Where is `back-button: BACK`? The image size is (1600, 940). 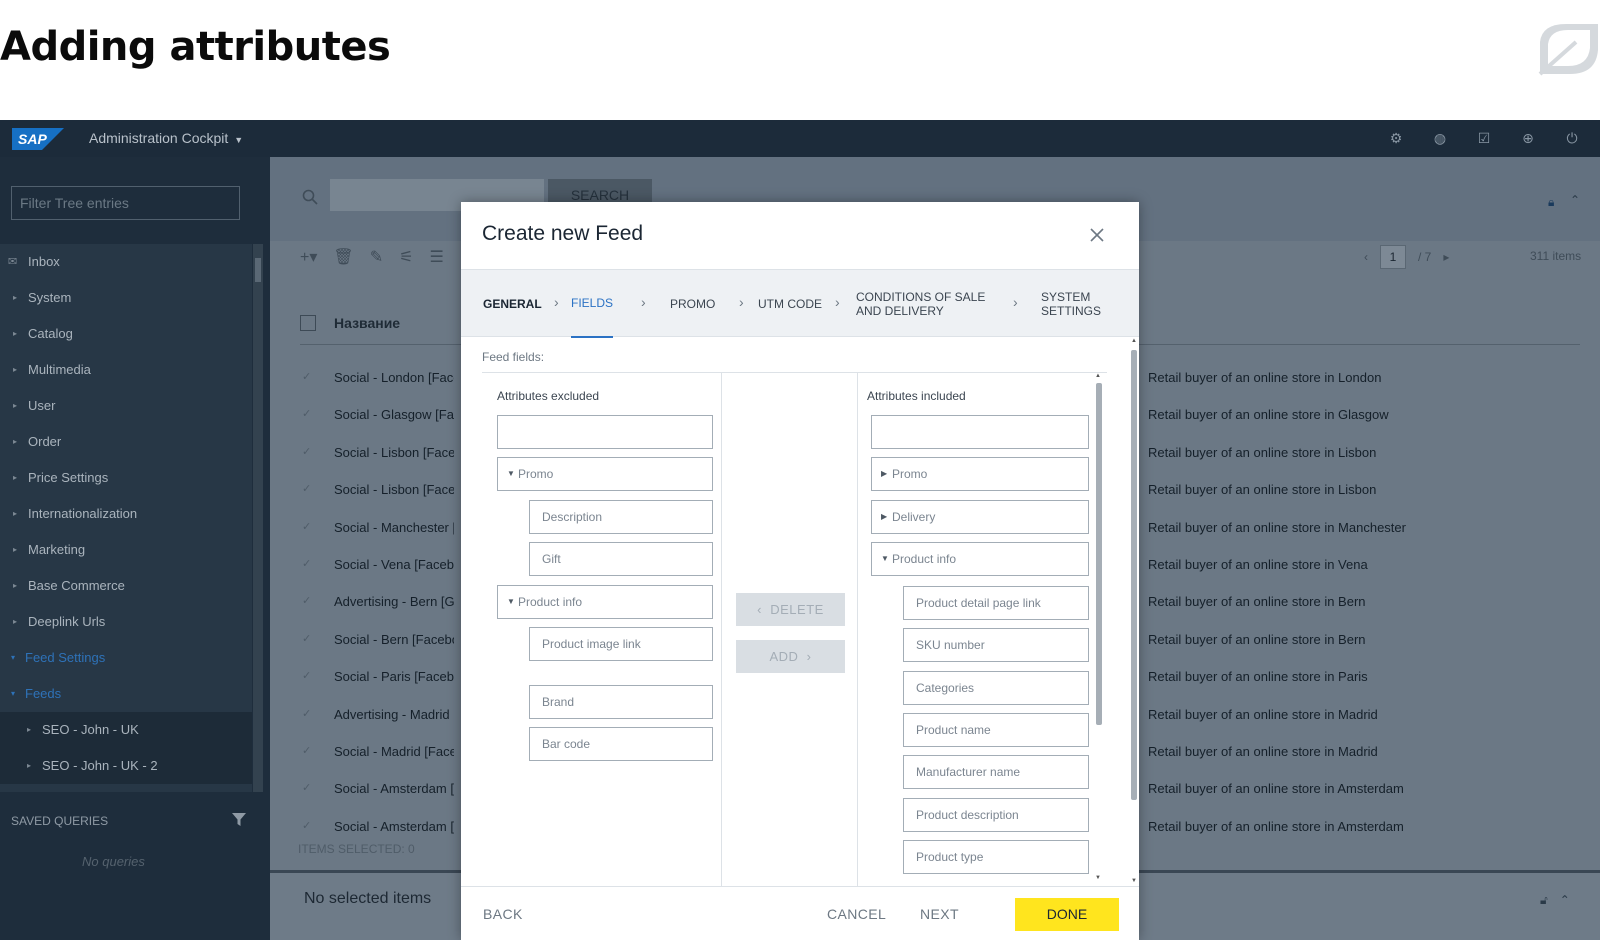 back-button: BACK is located at coordinates (503, 914).